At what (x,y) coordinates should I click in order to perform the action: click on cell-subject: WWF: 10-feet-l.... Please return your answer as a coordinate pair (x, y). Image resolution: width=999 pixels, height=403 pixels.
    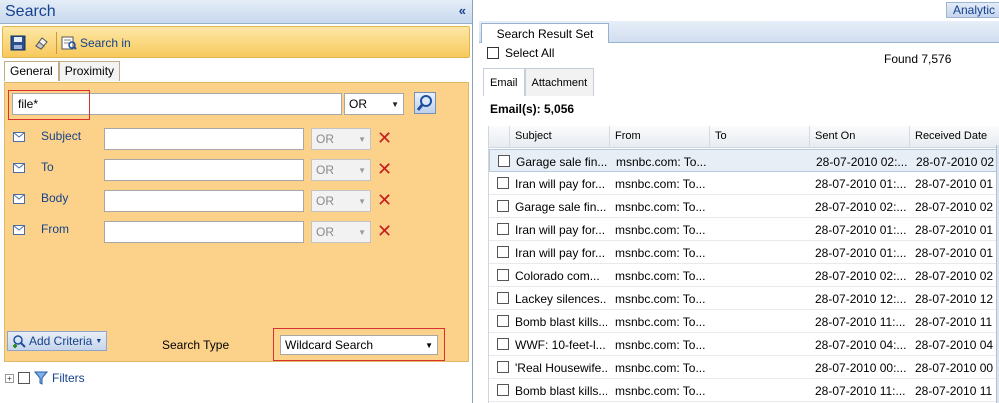
    Looking at the image, I should click on (560, 345).